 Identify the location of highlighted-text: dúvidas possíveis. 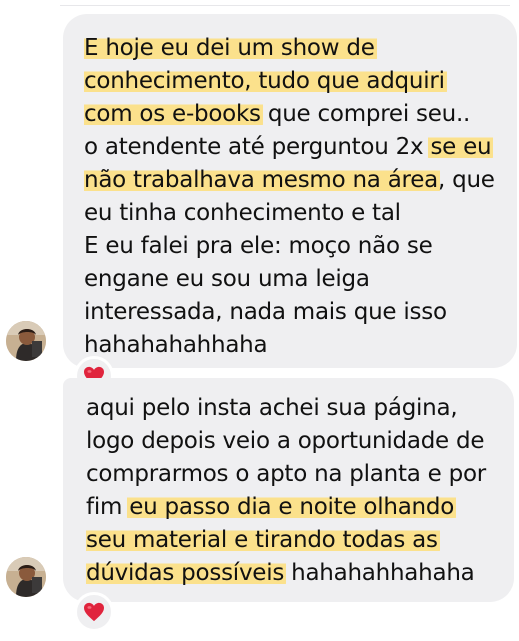
(186, 573).